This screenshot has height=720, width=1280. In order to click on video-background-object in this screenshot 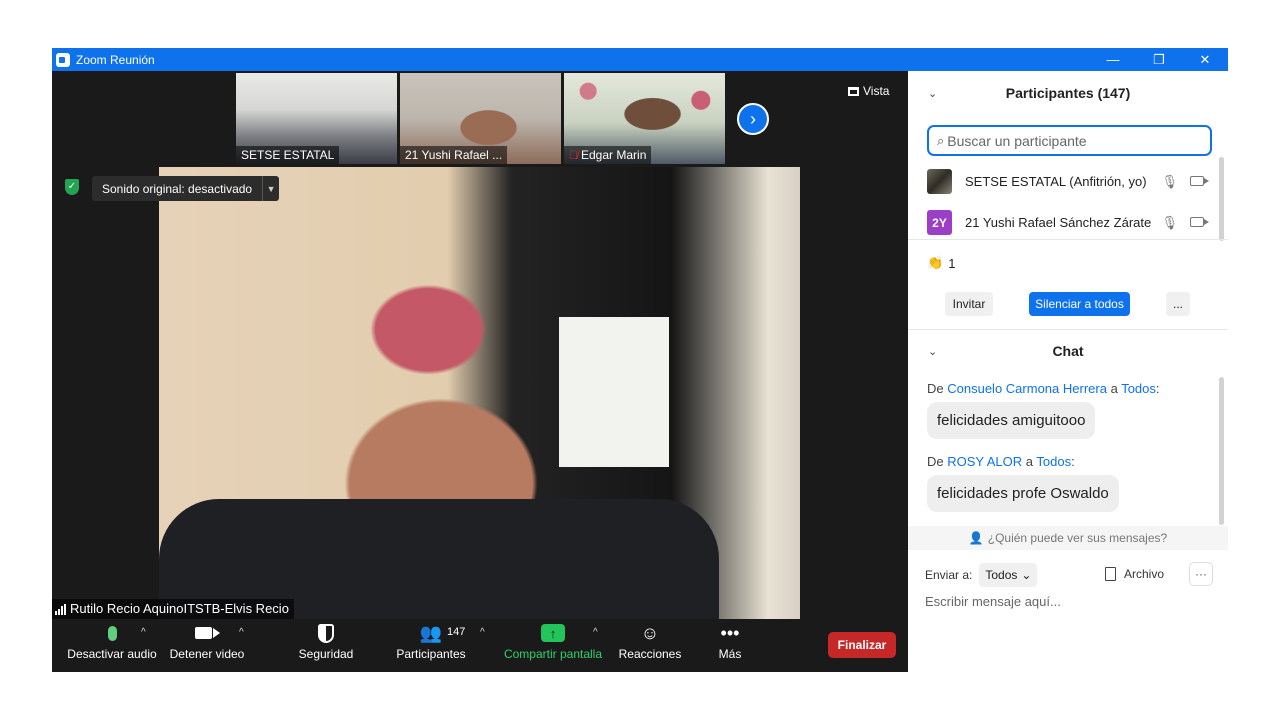, I will do `click(614, 392)`.